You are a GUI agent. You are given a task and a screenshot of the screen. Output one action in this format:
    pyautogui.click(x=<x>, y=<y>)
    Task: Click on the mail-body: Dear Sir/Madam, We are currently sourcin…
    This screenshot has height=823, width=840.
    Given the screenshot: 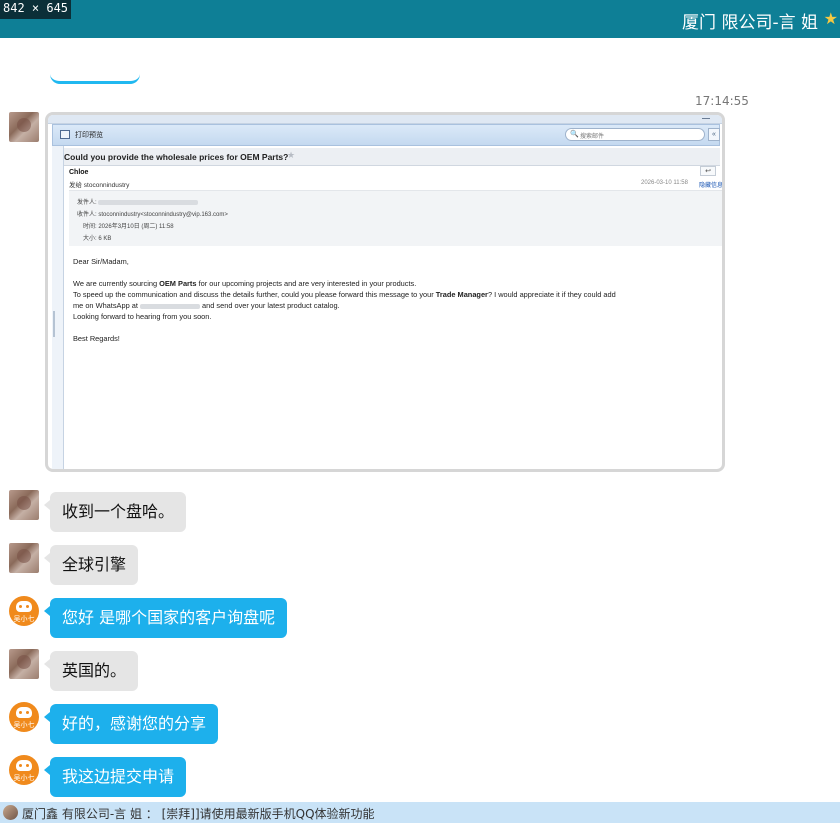 What is the action you would take?
    pyautogui.click(x=397, y=300)
    